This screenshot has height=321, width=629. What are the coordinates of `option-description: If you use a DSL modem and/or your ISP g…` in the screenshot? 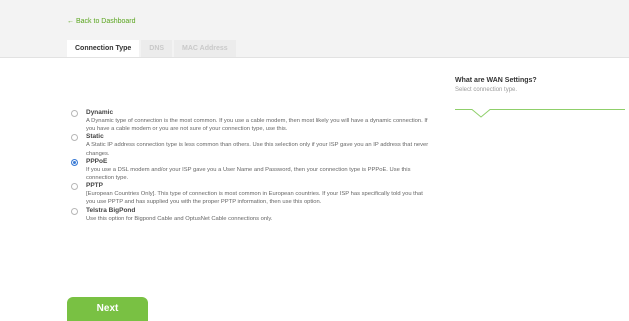 It's located at (248, 174).